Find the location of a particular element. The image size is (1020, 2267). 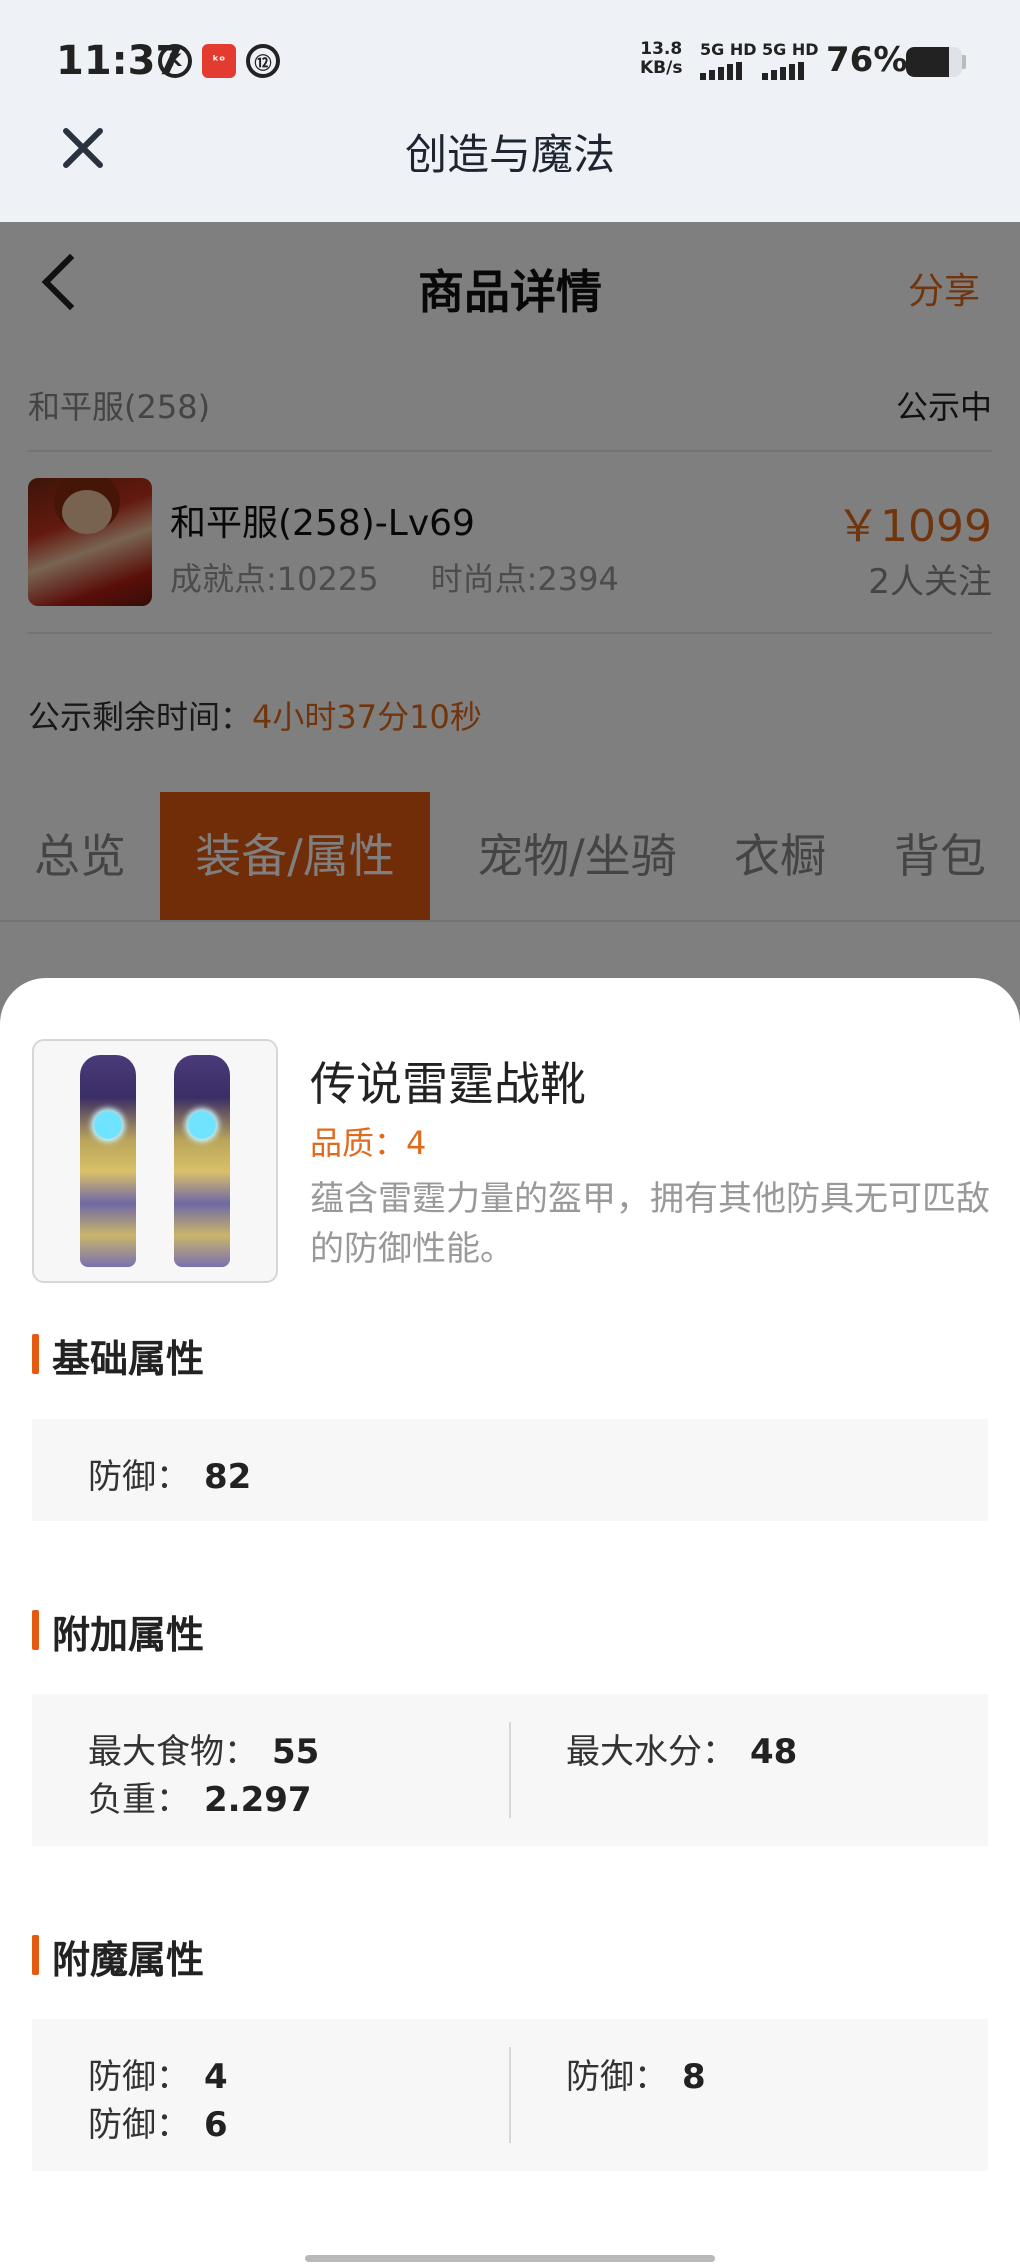

enchant-attr-box: 防御： 4 防御： 6 防御： 8 is located at coordinates (510, 2095).